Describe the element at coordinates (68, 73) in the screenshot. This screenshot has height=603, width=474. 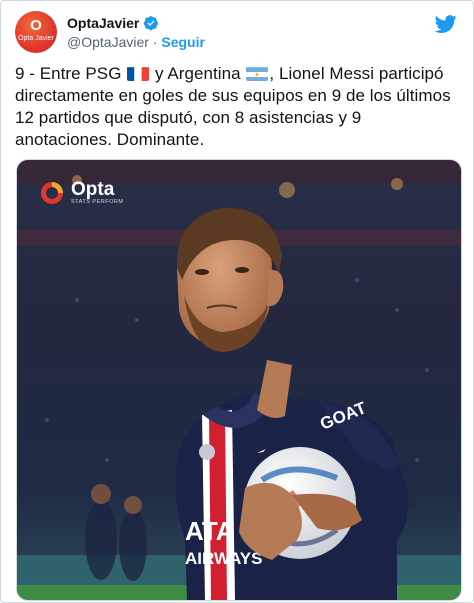
I see `tweet-text-part-1: 9 - Entre PSG` at that location.